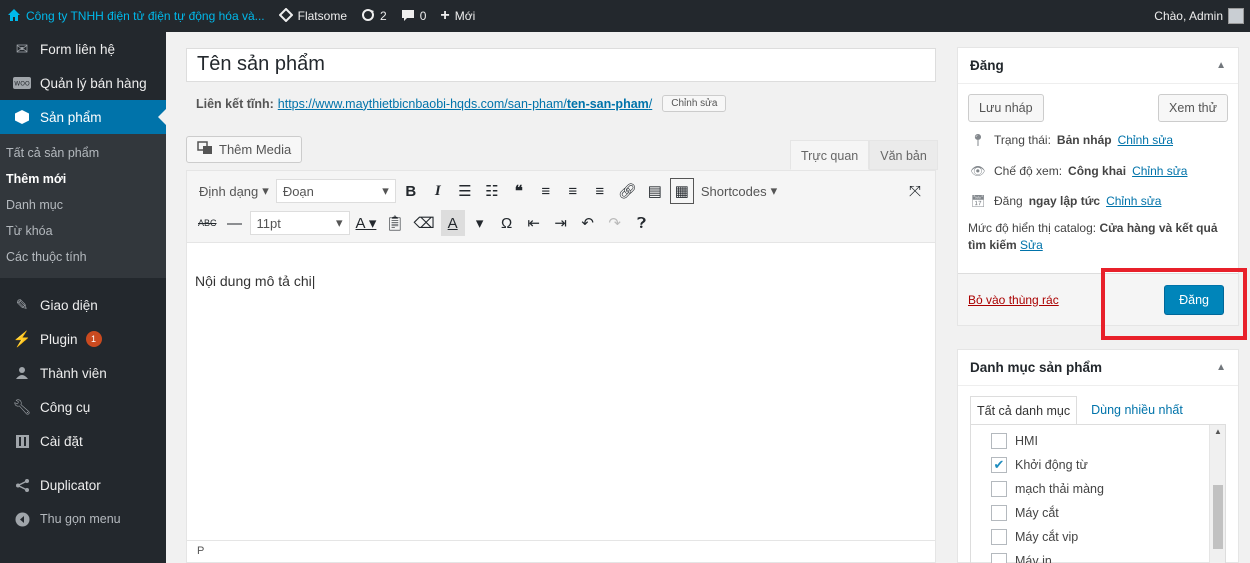  I want to click on submenu-add-new: Thêm mới, so click(83, 179).